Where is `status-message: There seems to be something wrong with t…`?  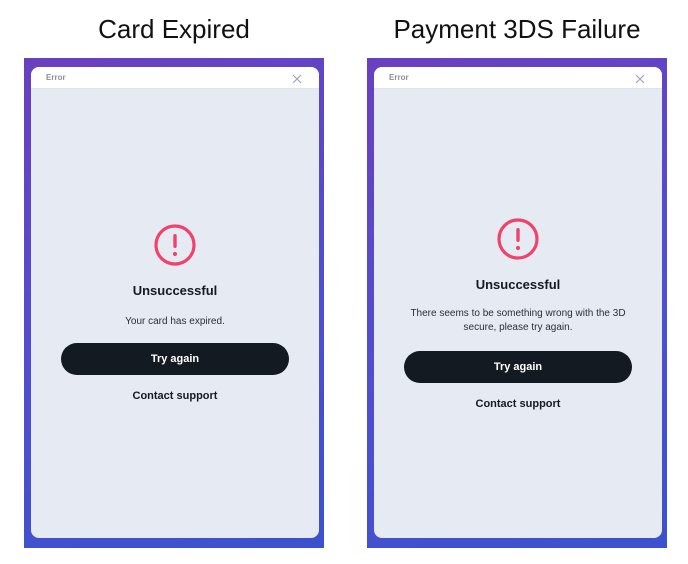 status-message: There seems to be something wrong with t… is located at coordinates (518, 320).